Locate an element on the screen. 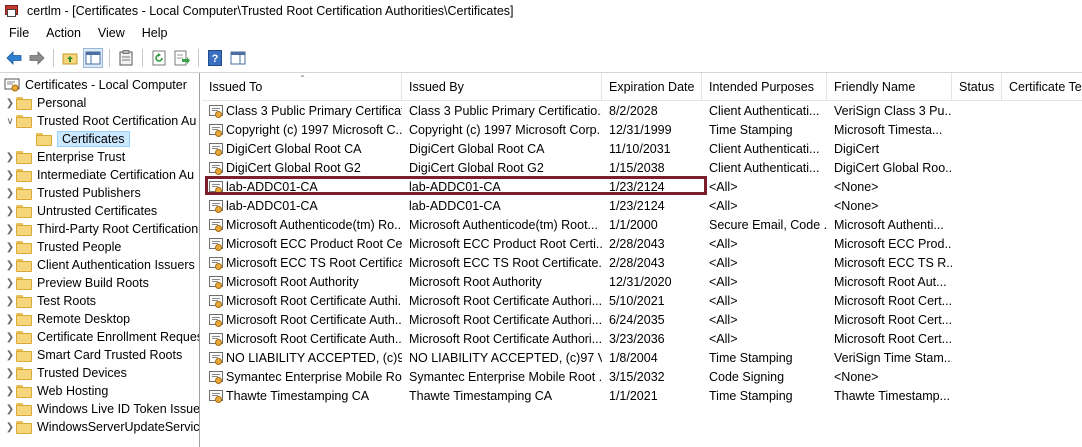  tree-item-personal: ❯ Personal is located at coordinates (45, 103).